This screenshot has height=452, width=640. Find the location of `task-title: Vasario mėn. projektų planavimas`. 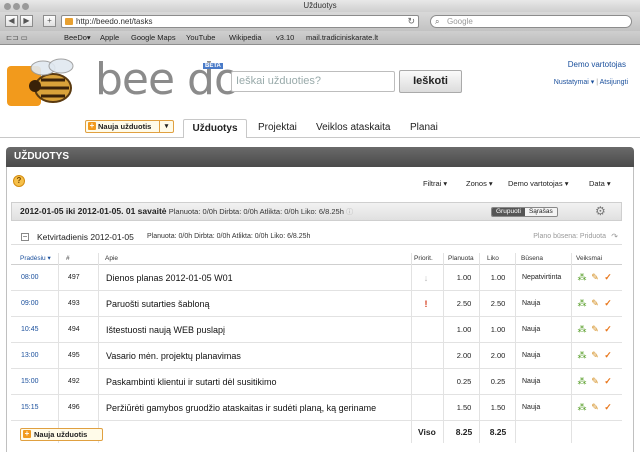

task-title: Vasario mėn. projektų planavimas is located at coordinates (173, 356).